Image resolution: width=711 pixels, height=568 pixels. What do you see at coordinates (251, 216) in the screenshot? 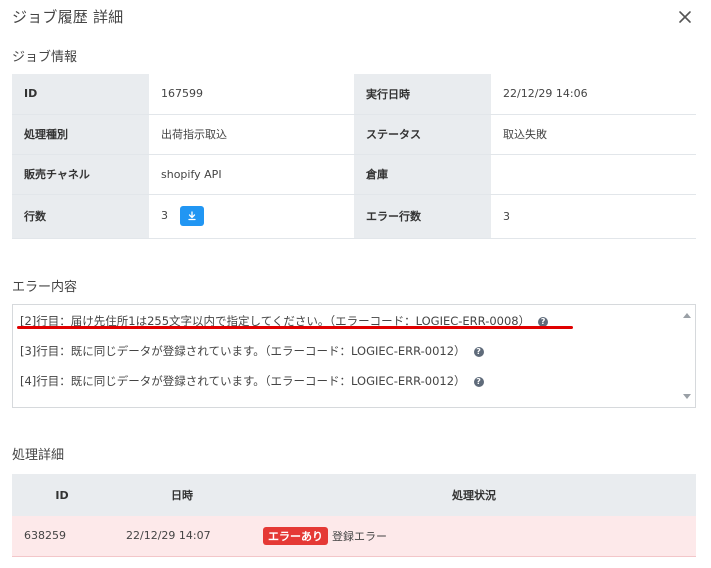
I see `info-value-rows: 3` at bounding box center [251, 216].